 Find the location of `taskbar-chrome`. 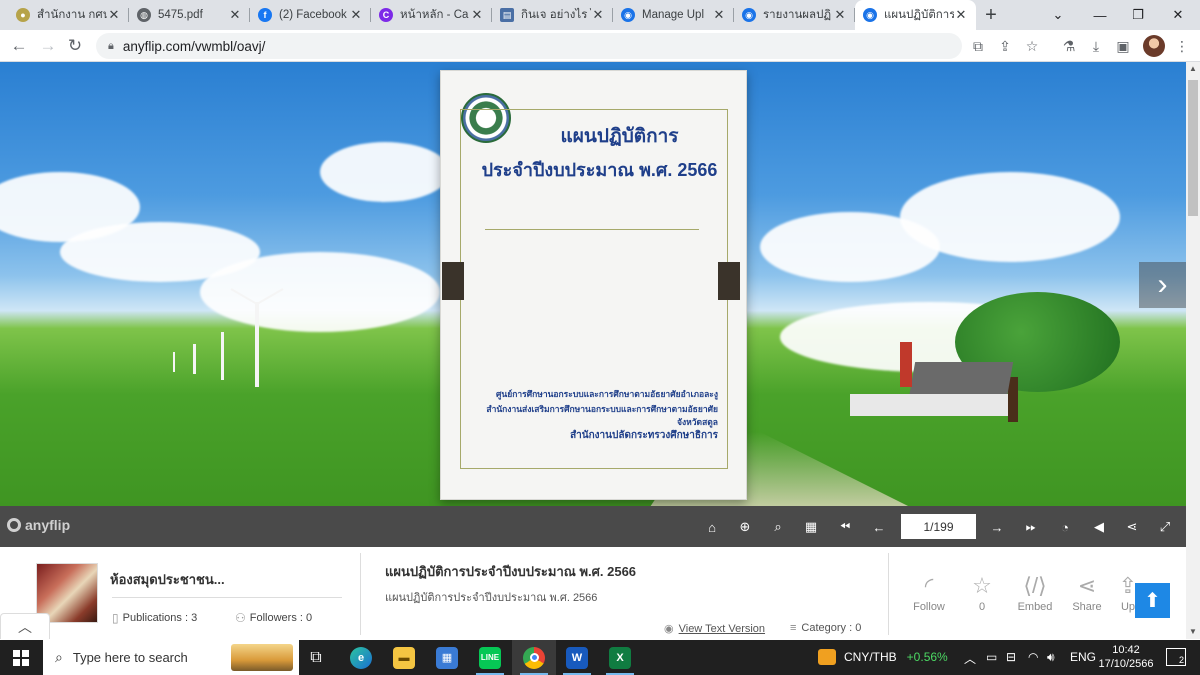

taskbar-chrome is located at coordinates (534, 657).